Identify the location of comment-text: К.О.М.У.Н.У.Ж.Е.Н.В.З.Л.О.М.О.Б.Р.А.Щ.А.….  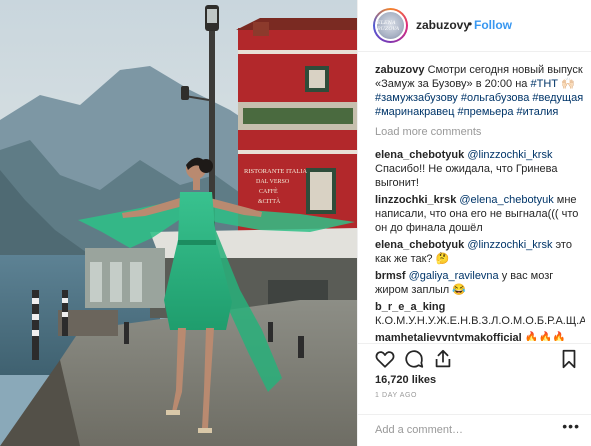
(480, 321).